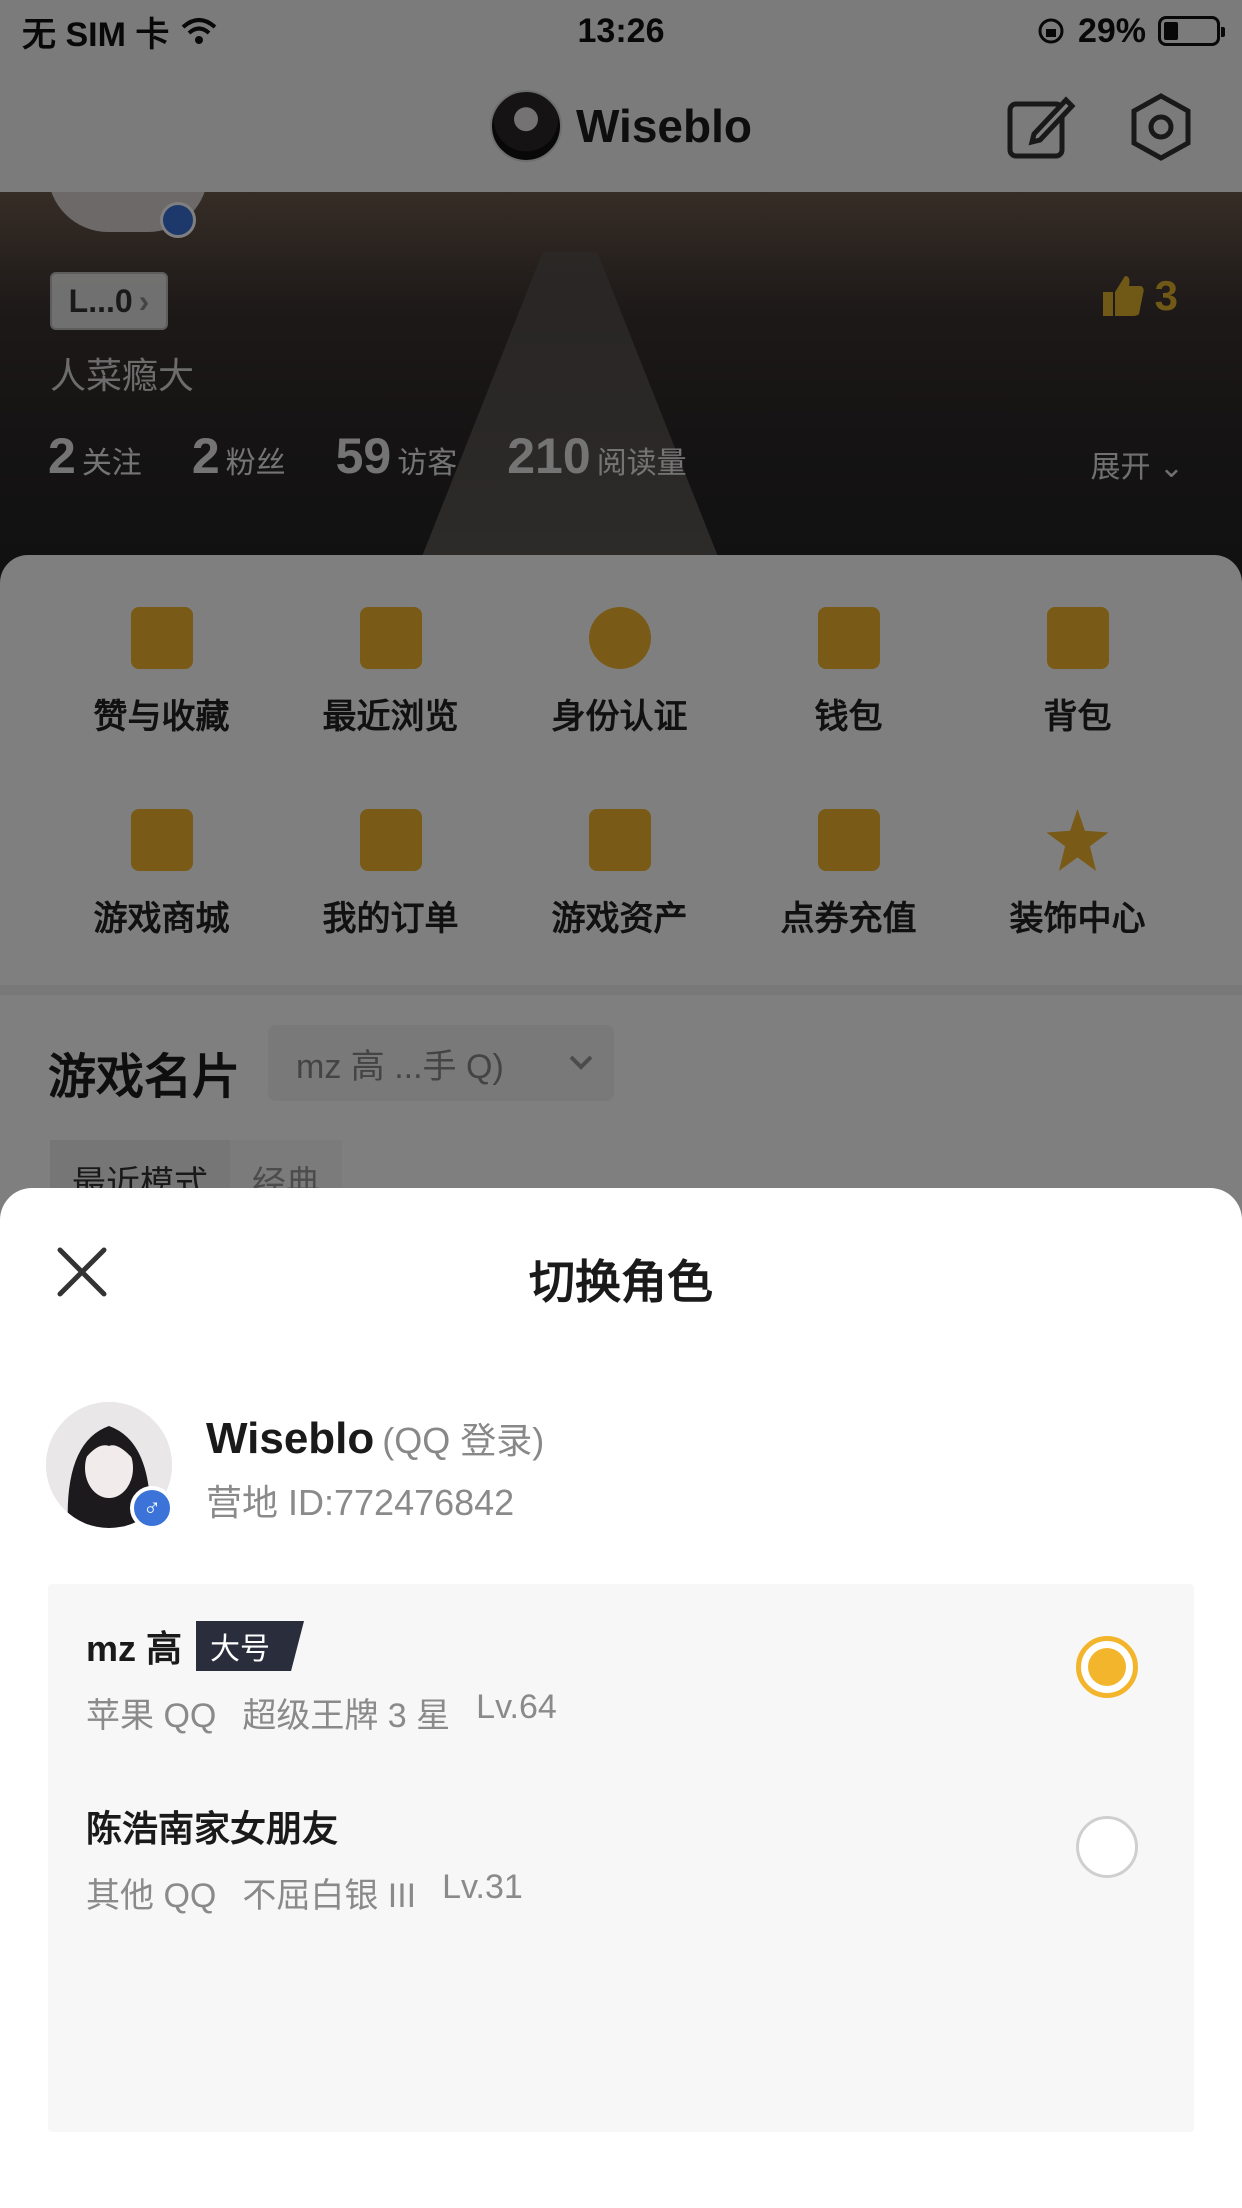 The width and height of the screenshot is (1242, 2208). I want to click on role-radio, so click(1107, 1847).